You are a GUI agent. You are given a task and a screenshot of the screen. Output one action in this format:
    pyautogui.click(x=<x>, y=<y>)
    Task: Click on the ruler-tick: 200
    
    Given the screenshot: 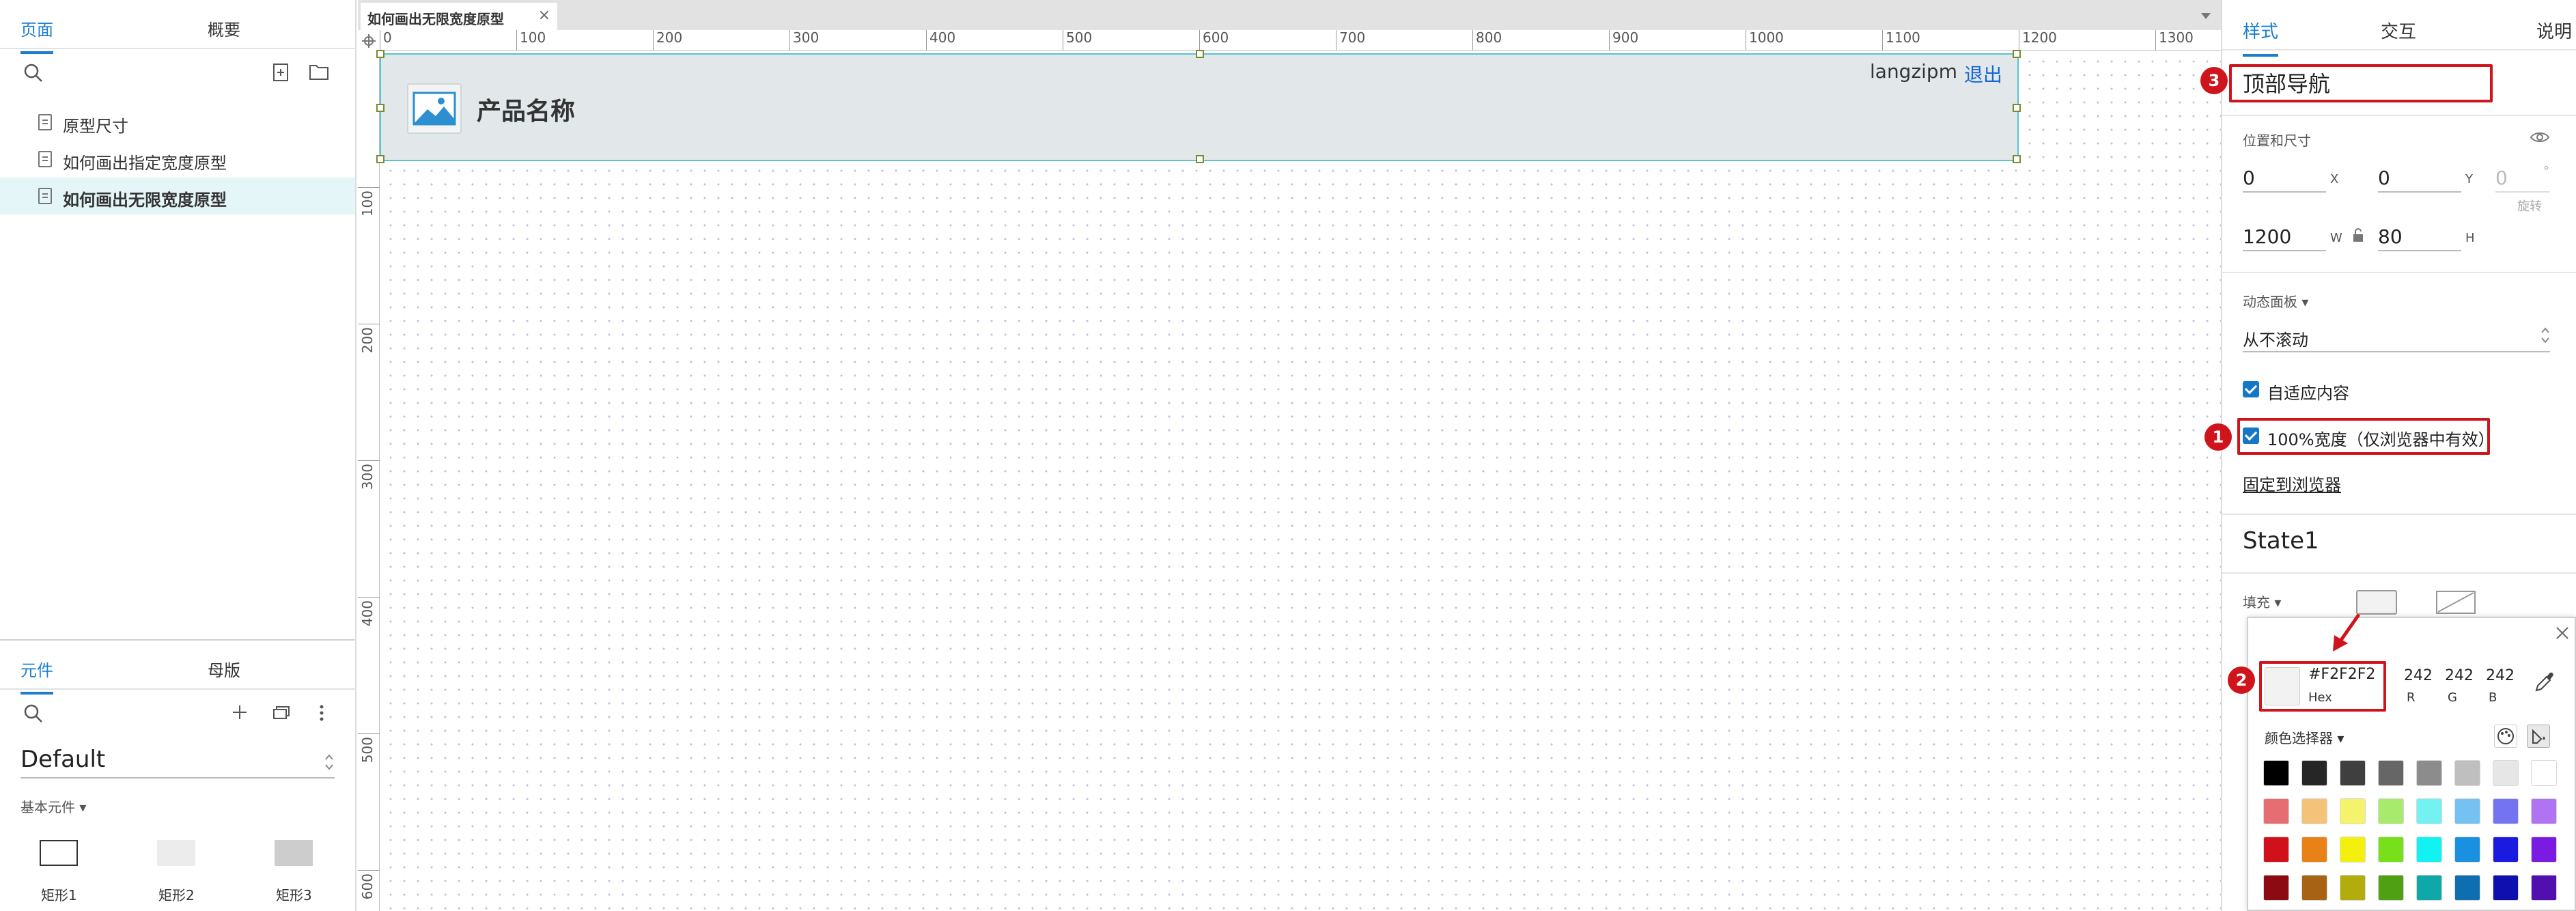 What is the action you would take?
    pyautogui.click(x=667, y=40)
    